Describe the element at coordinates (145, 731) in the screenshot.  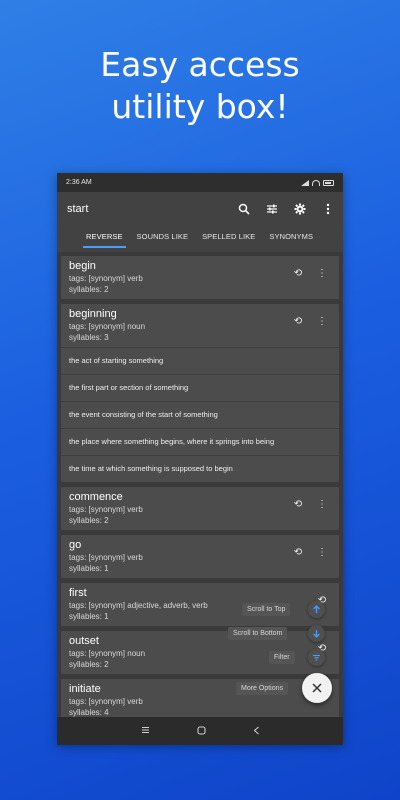
I see `recents-icon` at that location.